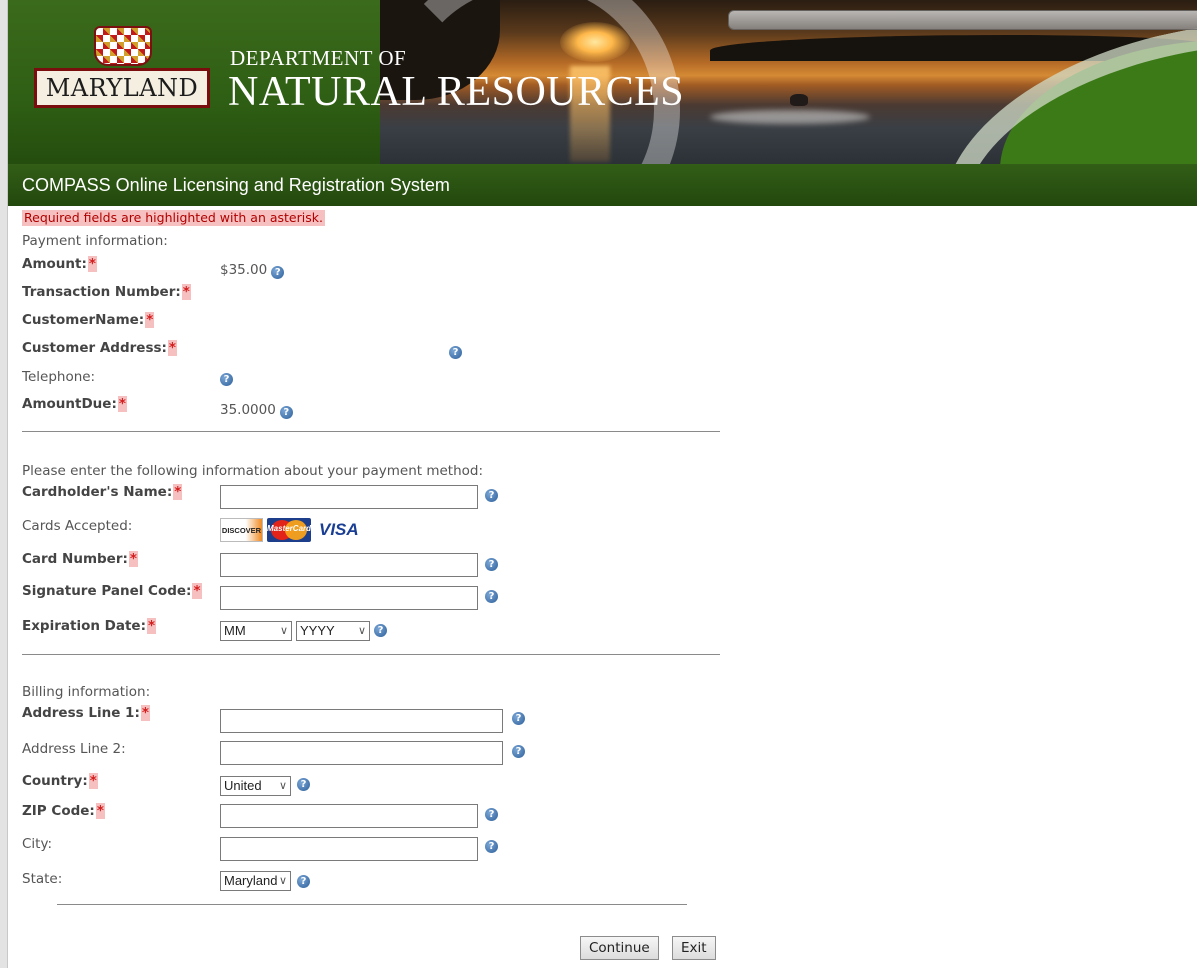 This screenshot has height=968, width=1197. Describe the element at coordinates (456, 92) in the screenshot. I see `dept-title-line2: NATURAL RESOURCES` at that location.